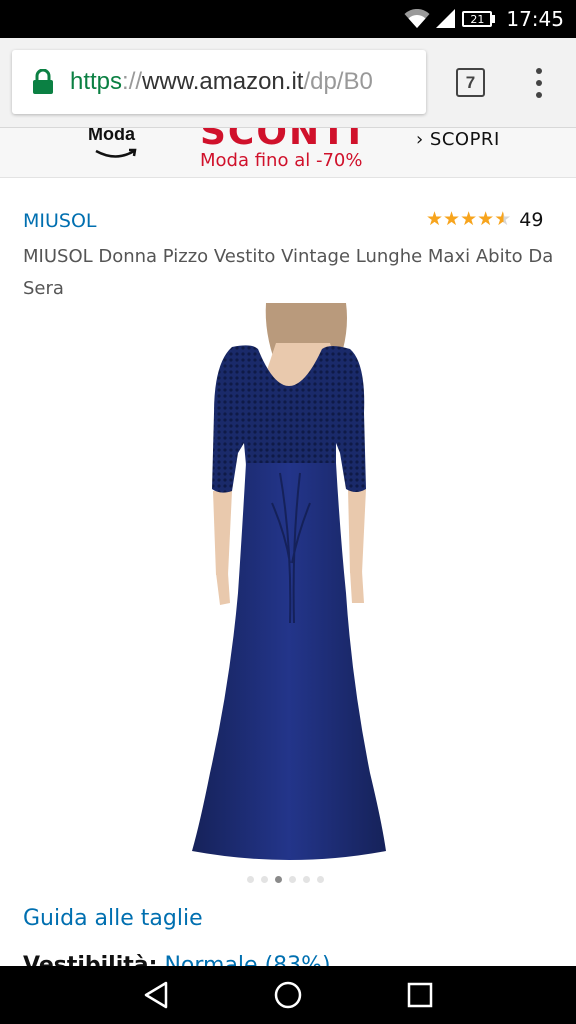  What do you see at coordinates (111, 136) in the screenshot?
I see `banner-brand: Moda` at bounding box center [111, 136].